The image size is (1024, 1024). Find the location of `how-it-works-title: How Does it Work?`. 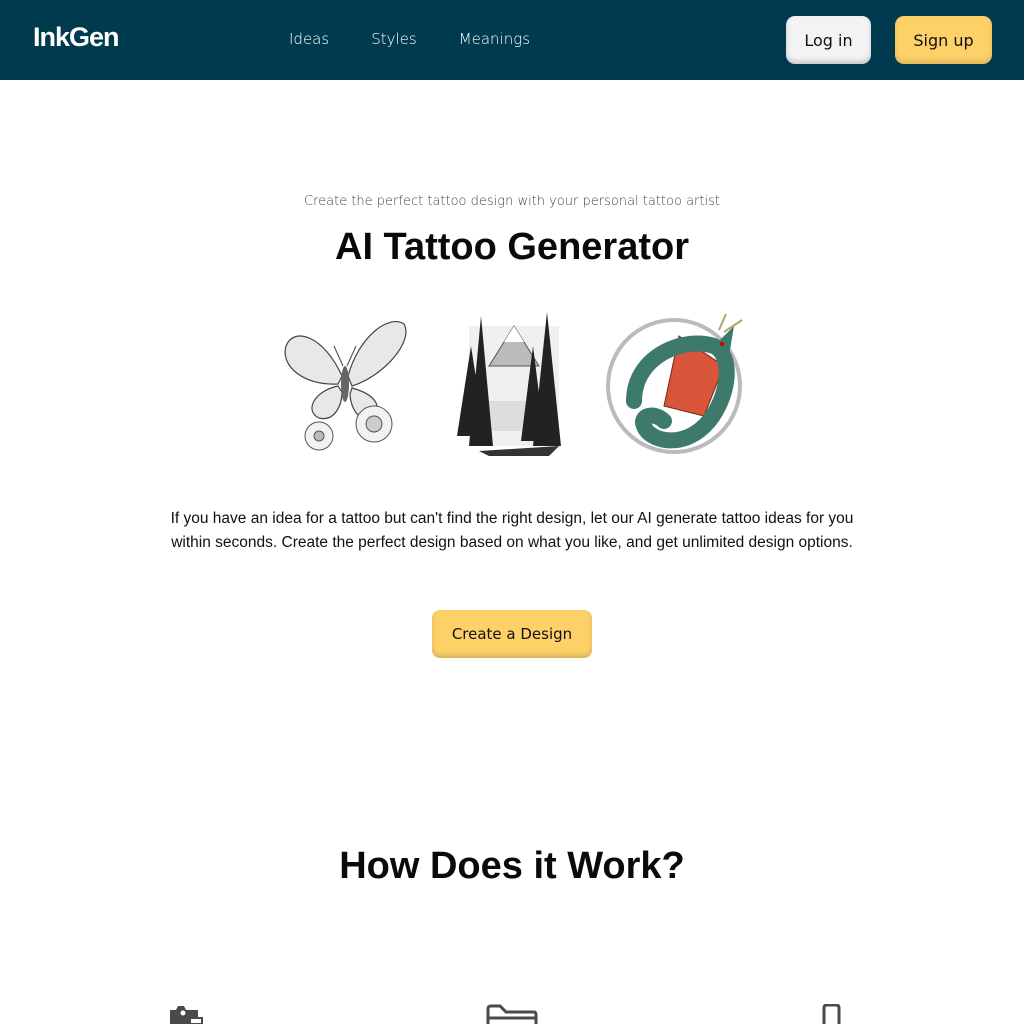

how-it-works-title: How Does it Work? is located at coordinates (512, 866).